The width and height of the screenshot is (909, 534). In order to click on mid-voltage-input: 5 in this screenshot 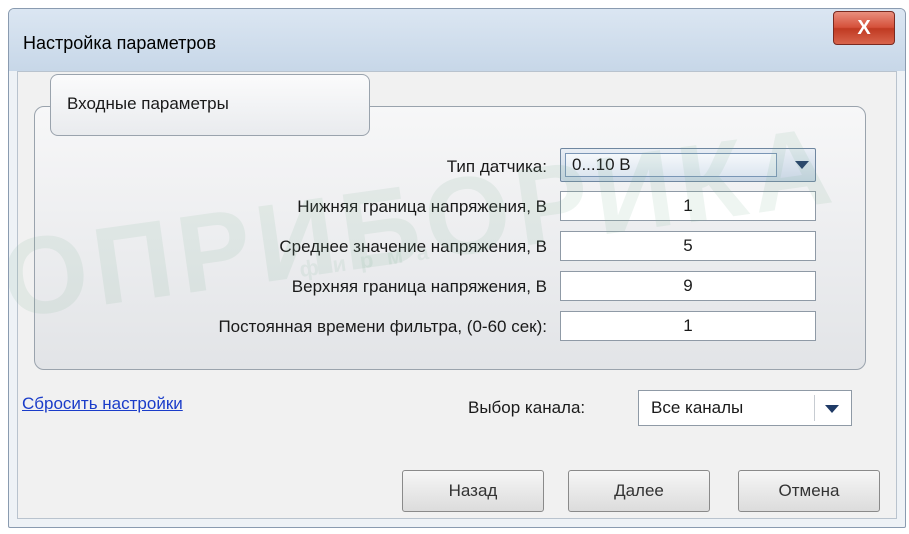, I will do `click(688, 246)`.